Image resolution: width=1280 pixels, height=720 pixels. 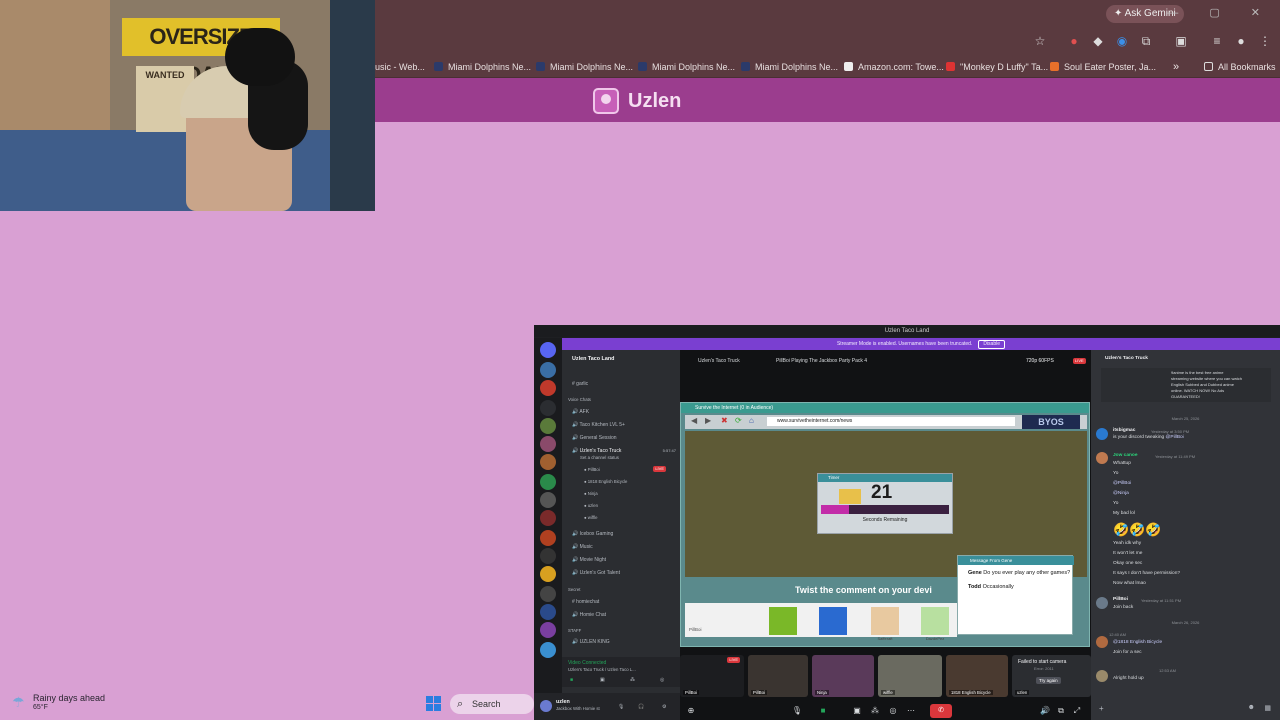 What do you see at coordinates (1045, 711) in the screenshot?
I see `volume-icon: 🔊` at bounding box center [1045, 711].